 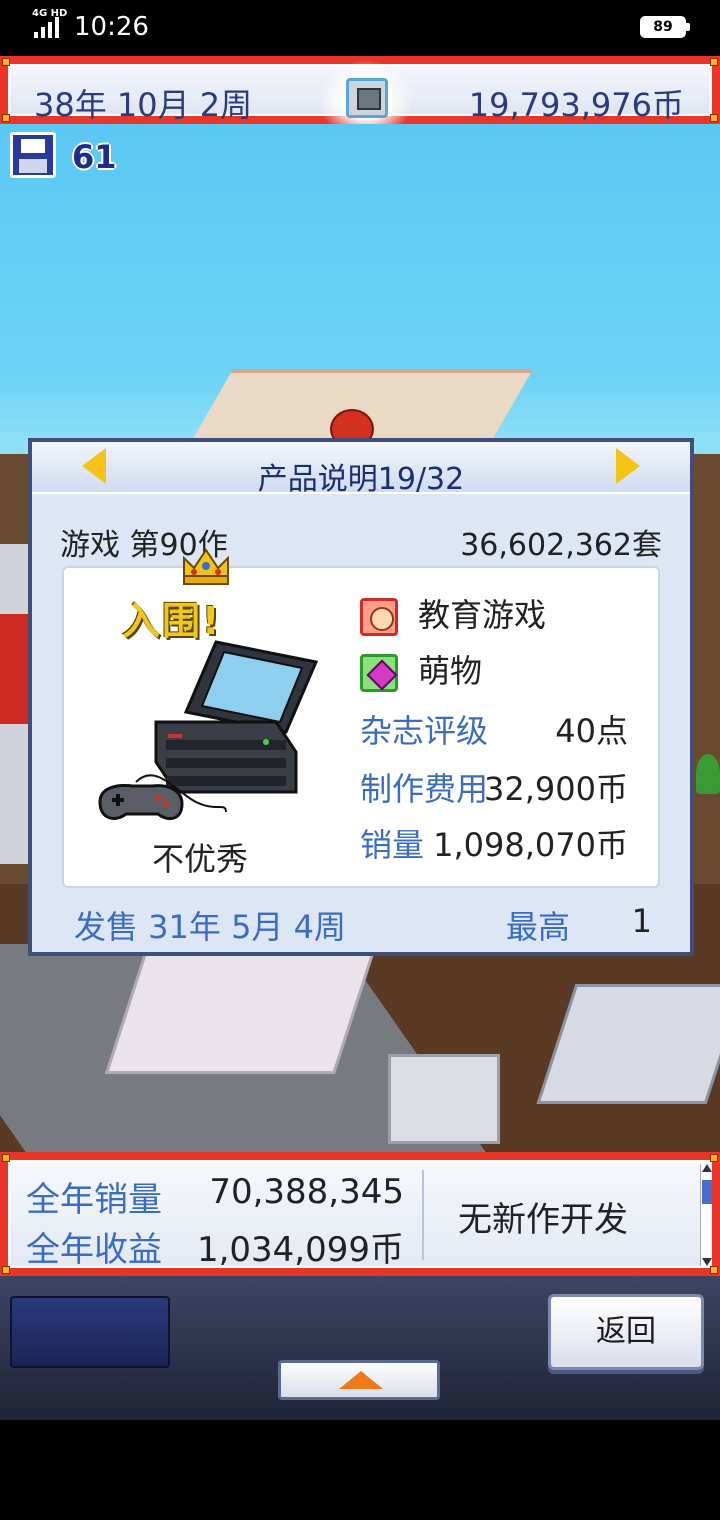 What do you see at coordinates (379, 617) in the screenshot?
I see `education-genre-icon` at bounding box center [379, 617].